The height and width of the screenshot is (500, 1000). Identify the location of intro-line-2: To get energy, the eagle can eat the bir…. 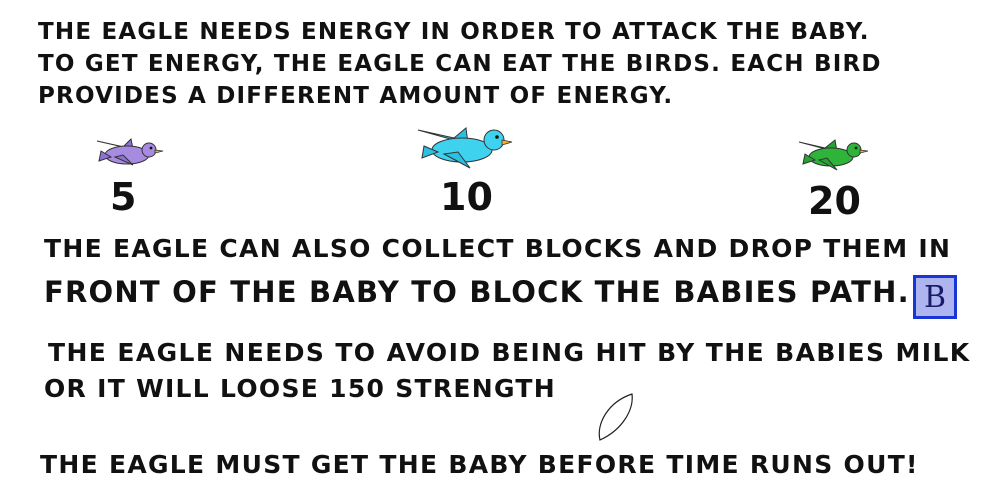
(460, 64).